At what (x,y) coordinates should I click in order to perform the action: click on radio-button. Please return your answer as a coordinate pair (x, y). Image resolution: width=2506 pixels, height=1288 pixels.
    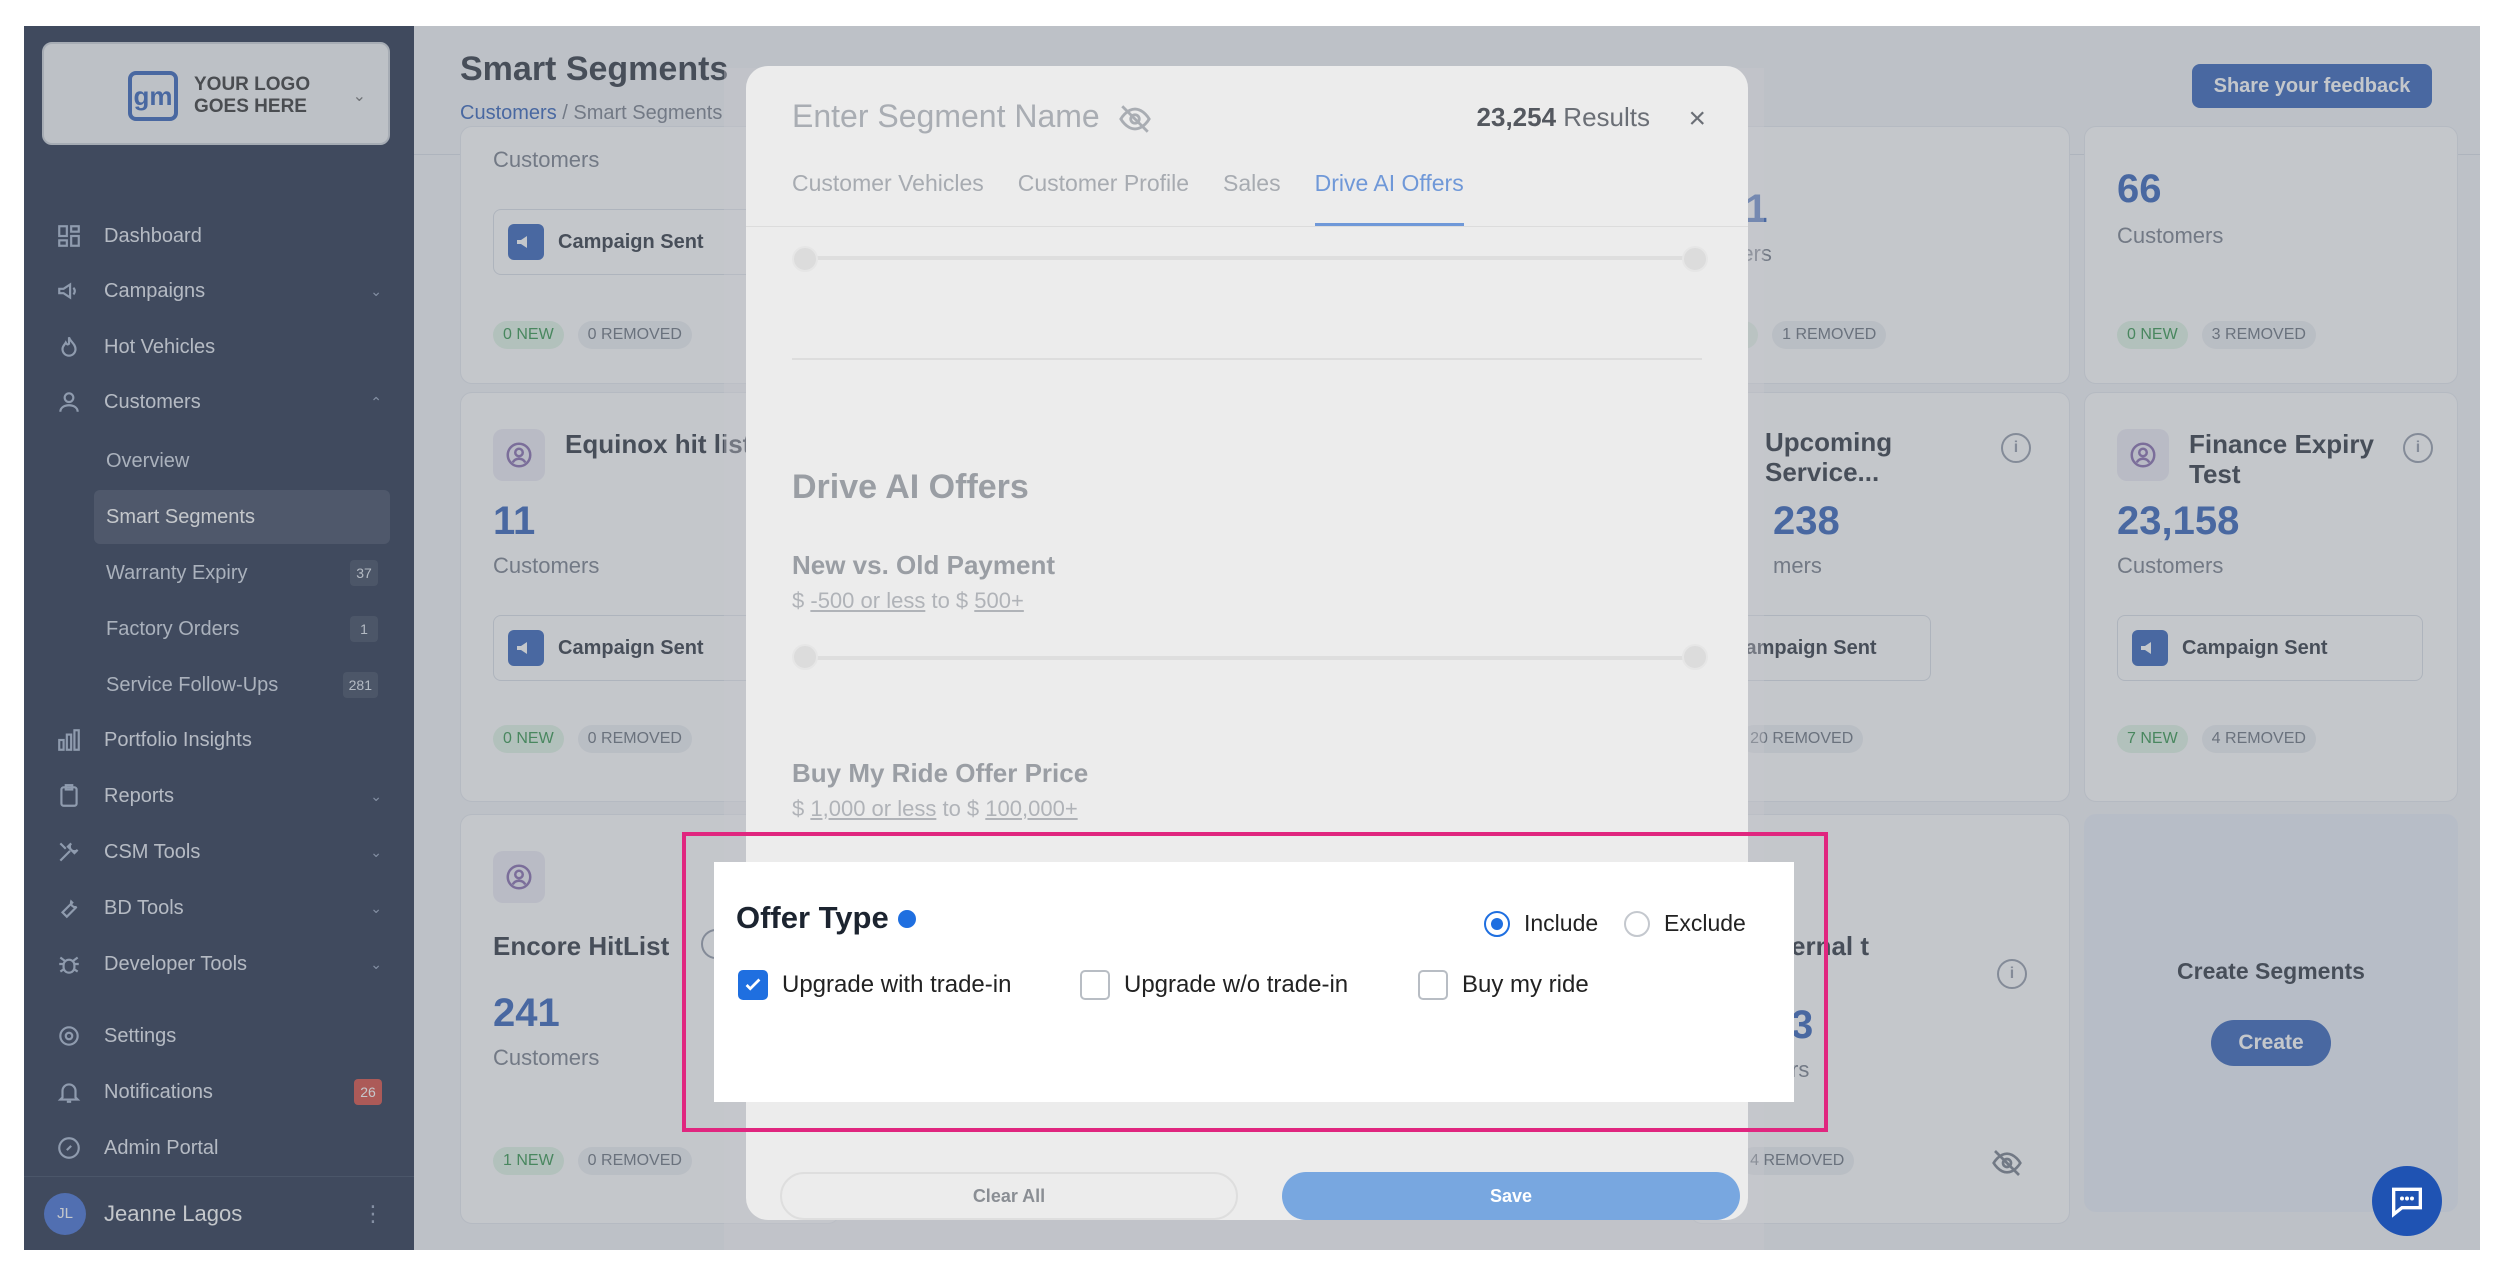
    Looking at the image, I should click on (1637, 923).